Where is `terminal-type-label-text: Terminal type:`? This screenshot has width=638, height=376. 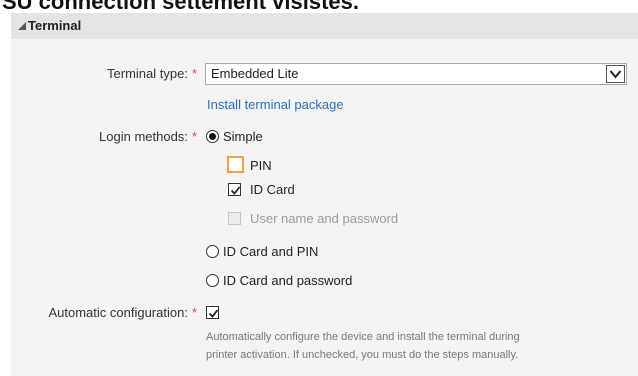
terminal-type-label-text: Terminal type: is located at coordinates (147, 73).